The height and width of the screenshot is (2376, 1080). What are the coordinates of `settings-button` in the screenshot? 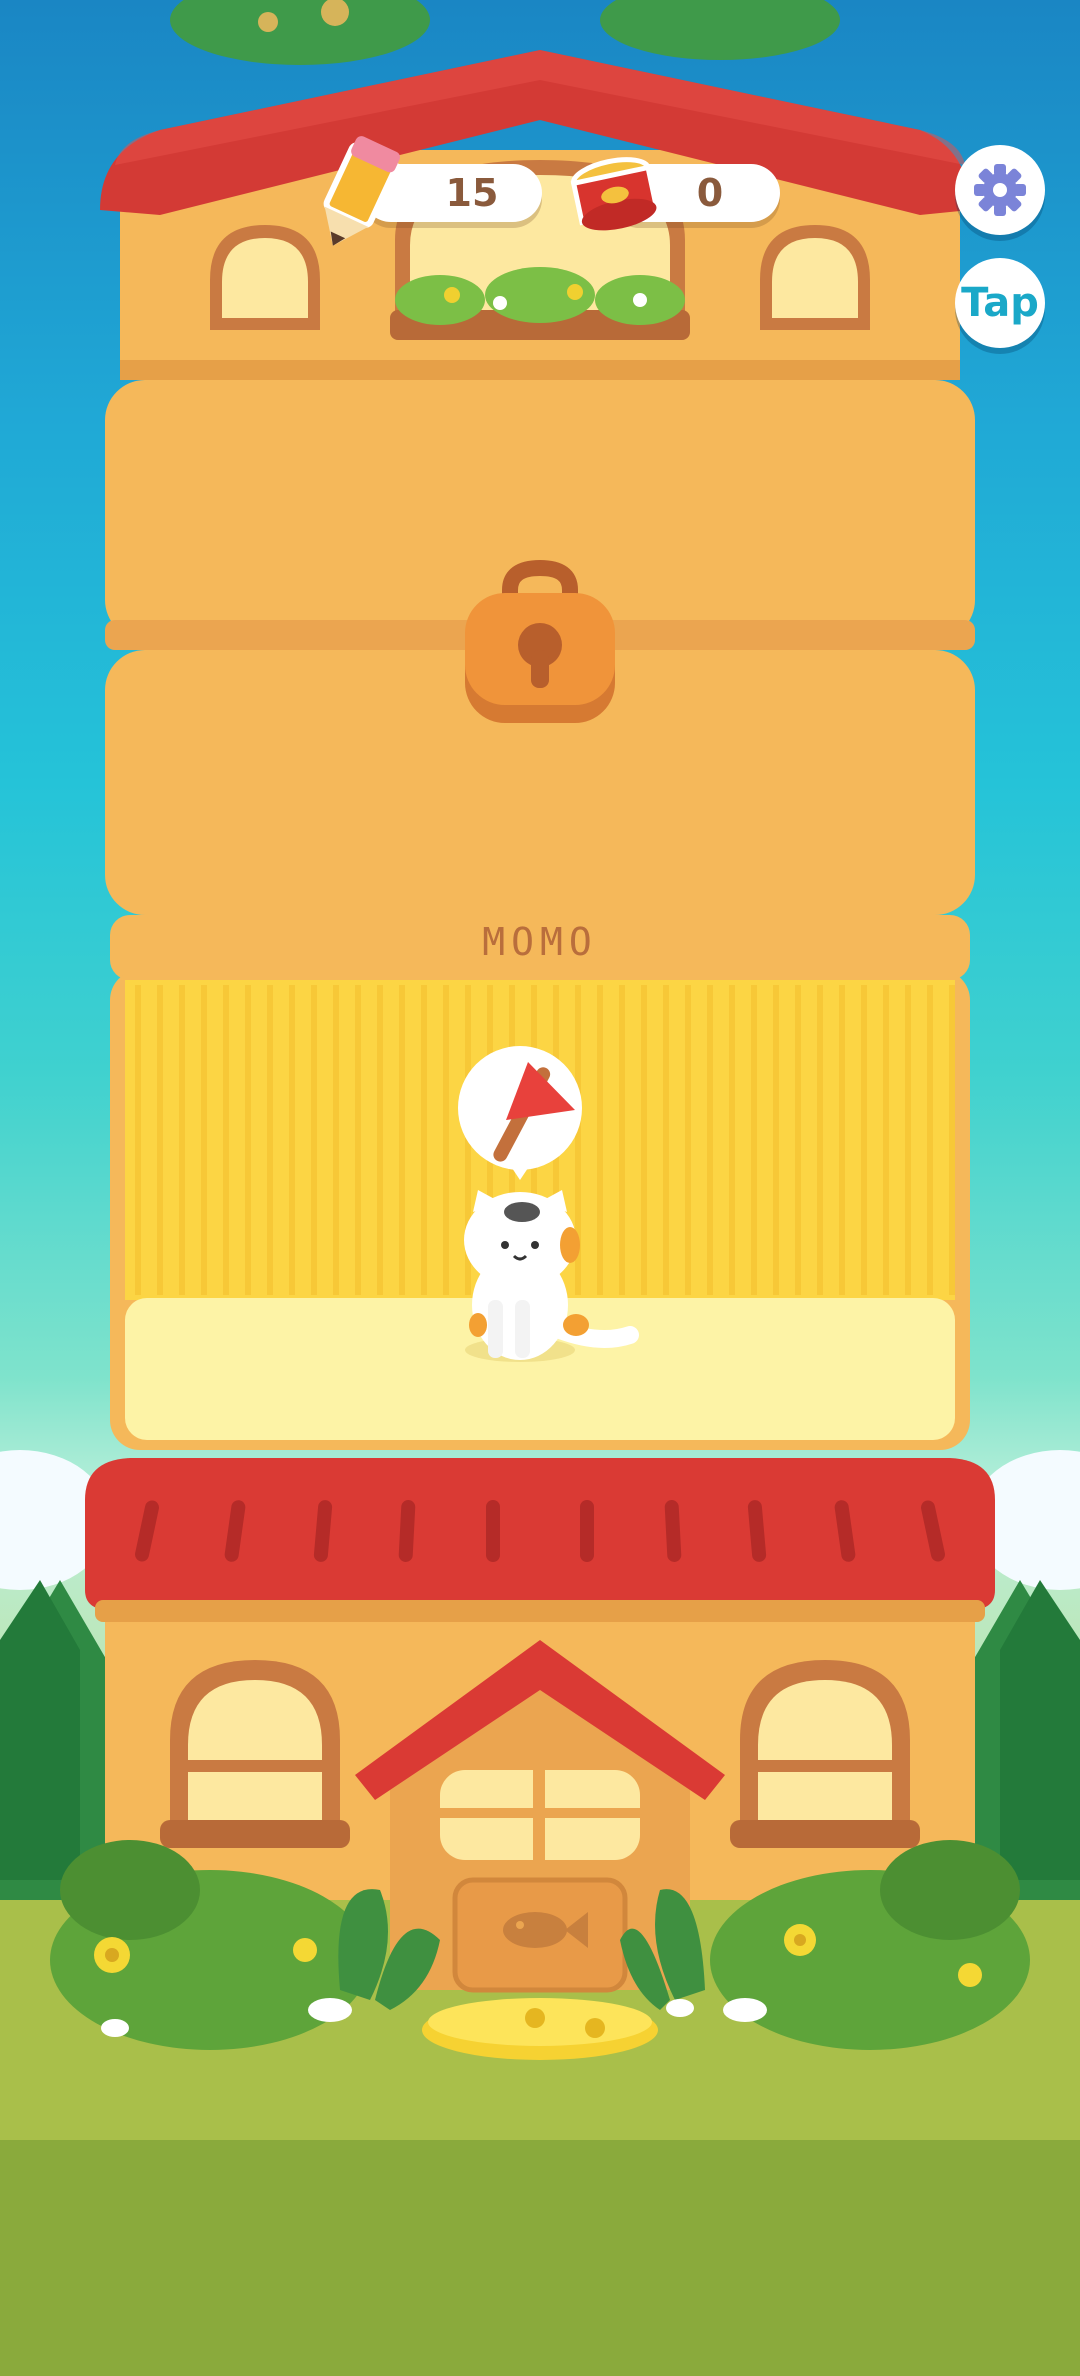 It's located at (1000, 190).